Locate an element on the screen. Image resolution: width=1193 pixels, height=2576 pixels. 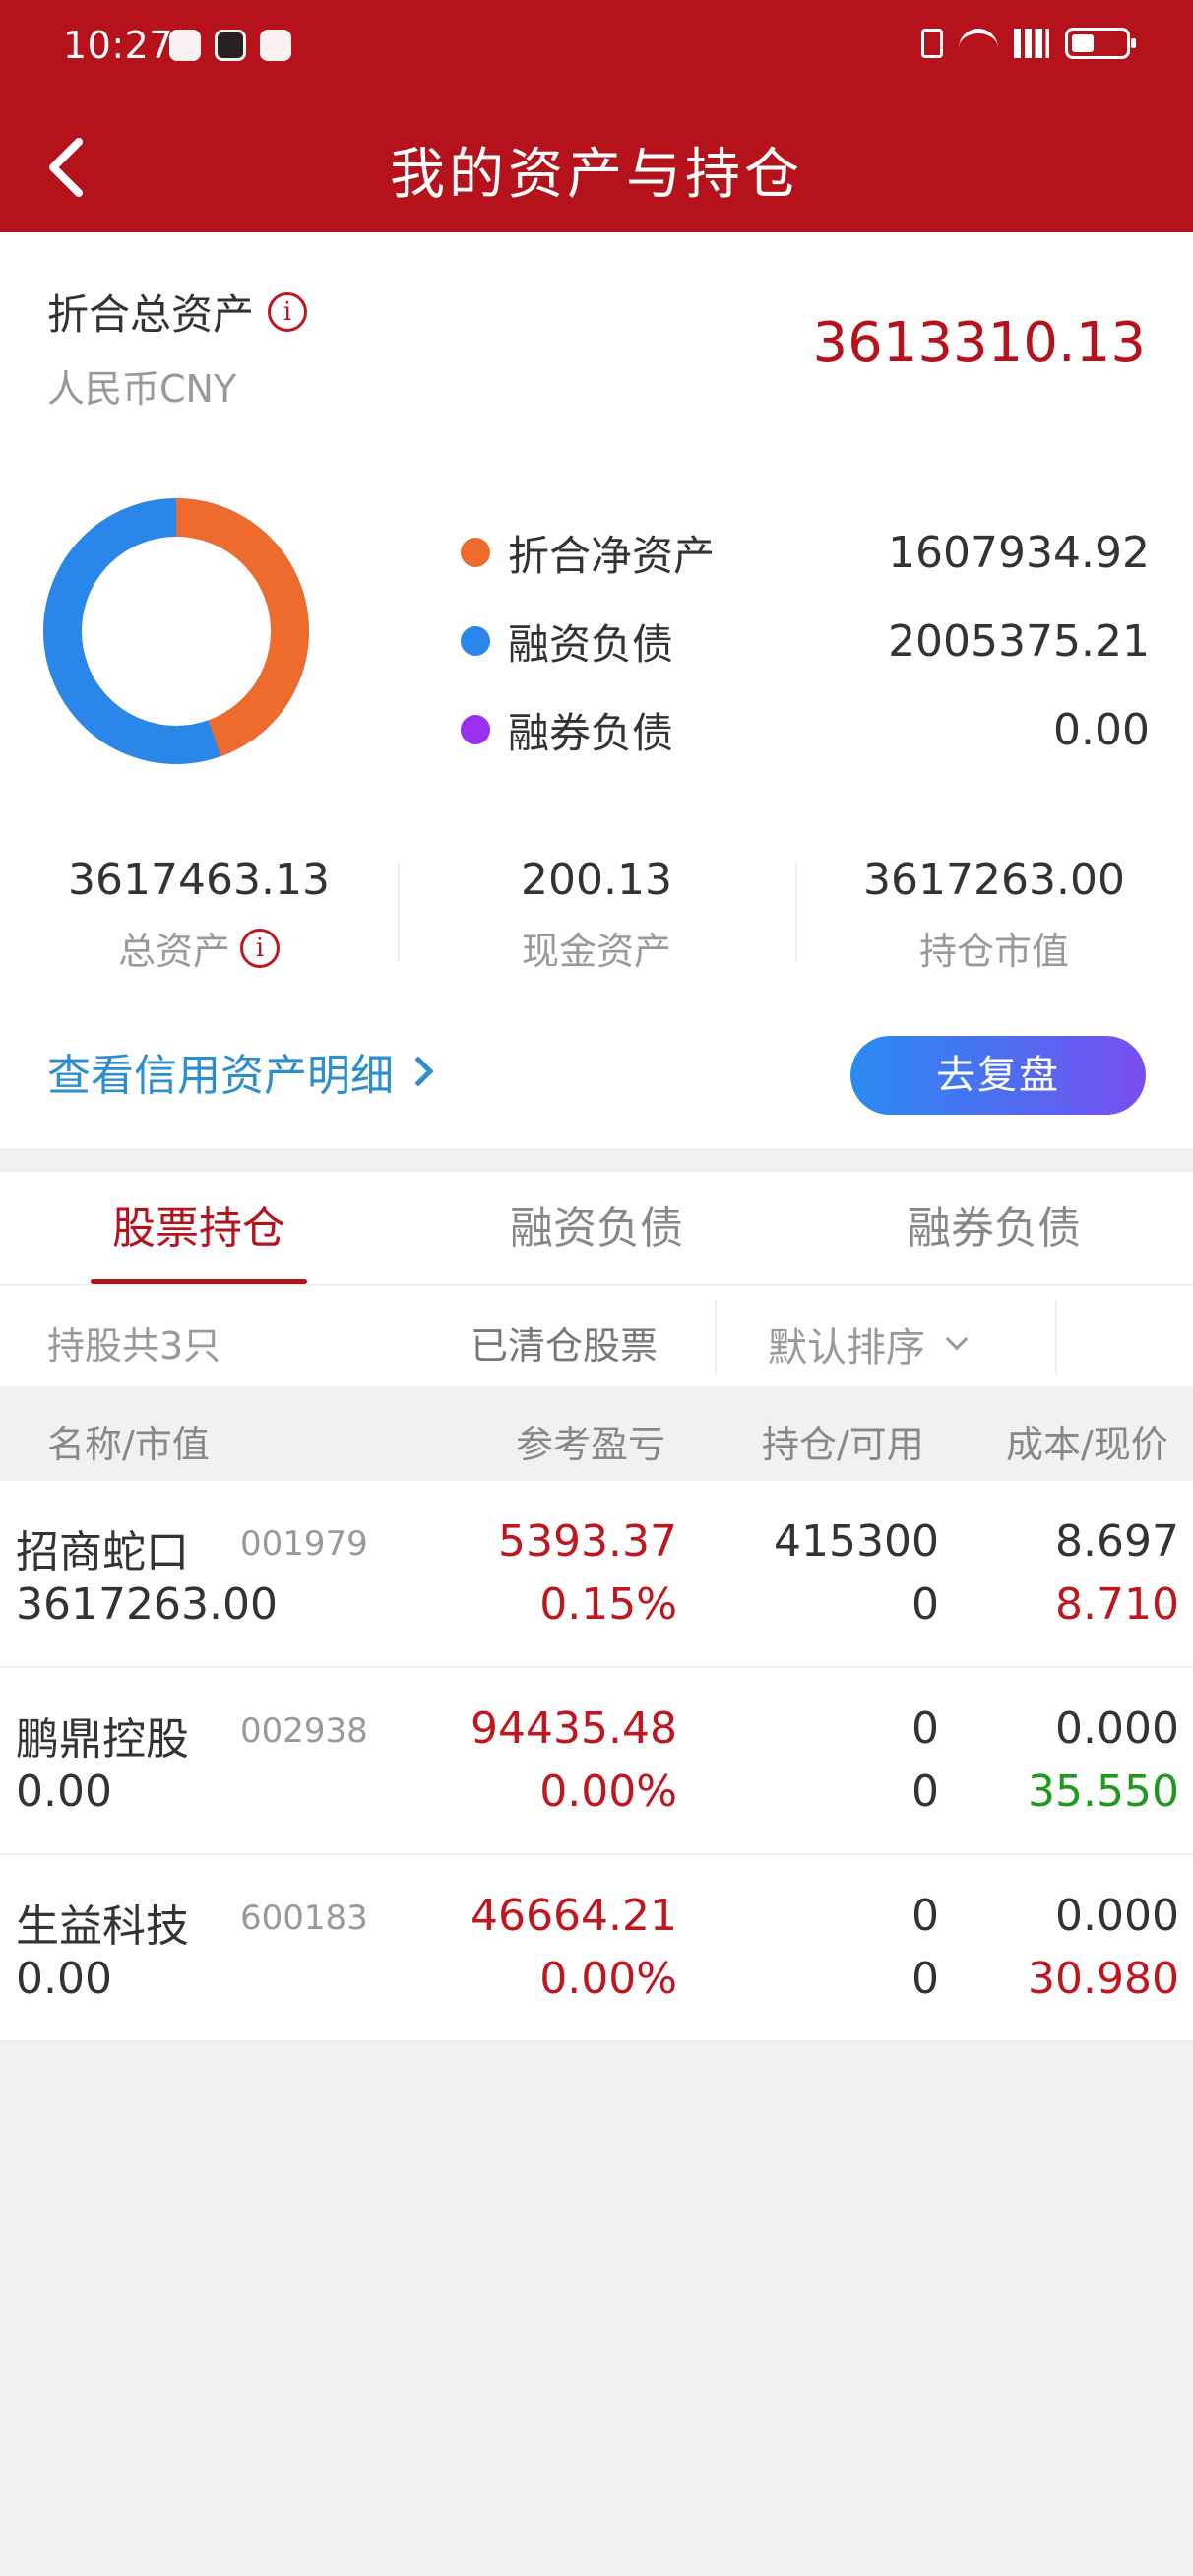
total-assets-label-text: 折合总资产 is located at coordinates (151, 314).